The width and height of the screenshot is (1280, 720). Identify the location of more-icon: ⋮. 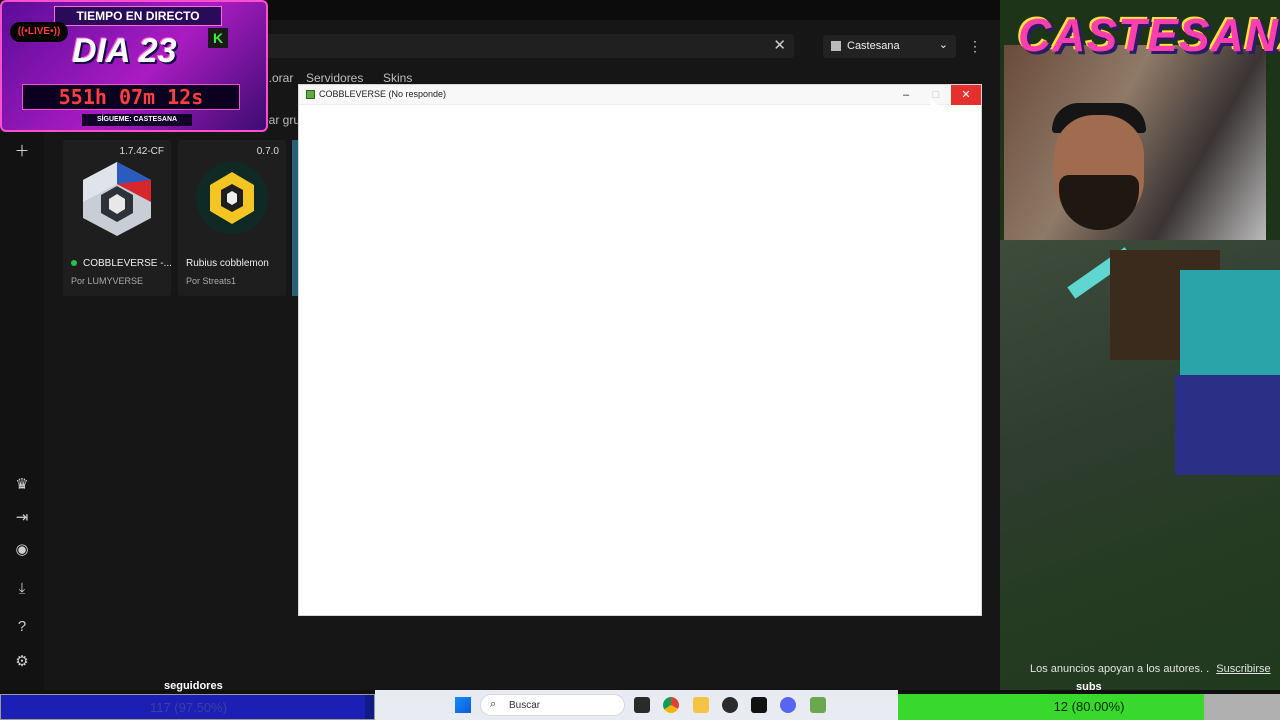
(975, 46).